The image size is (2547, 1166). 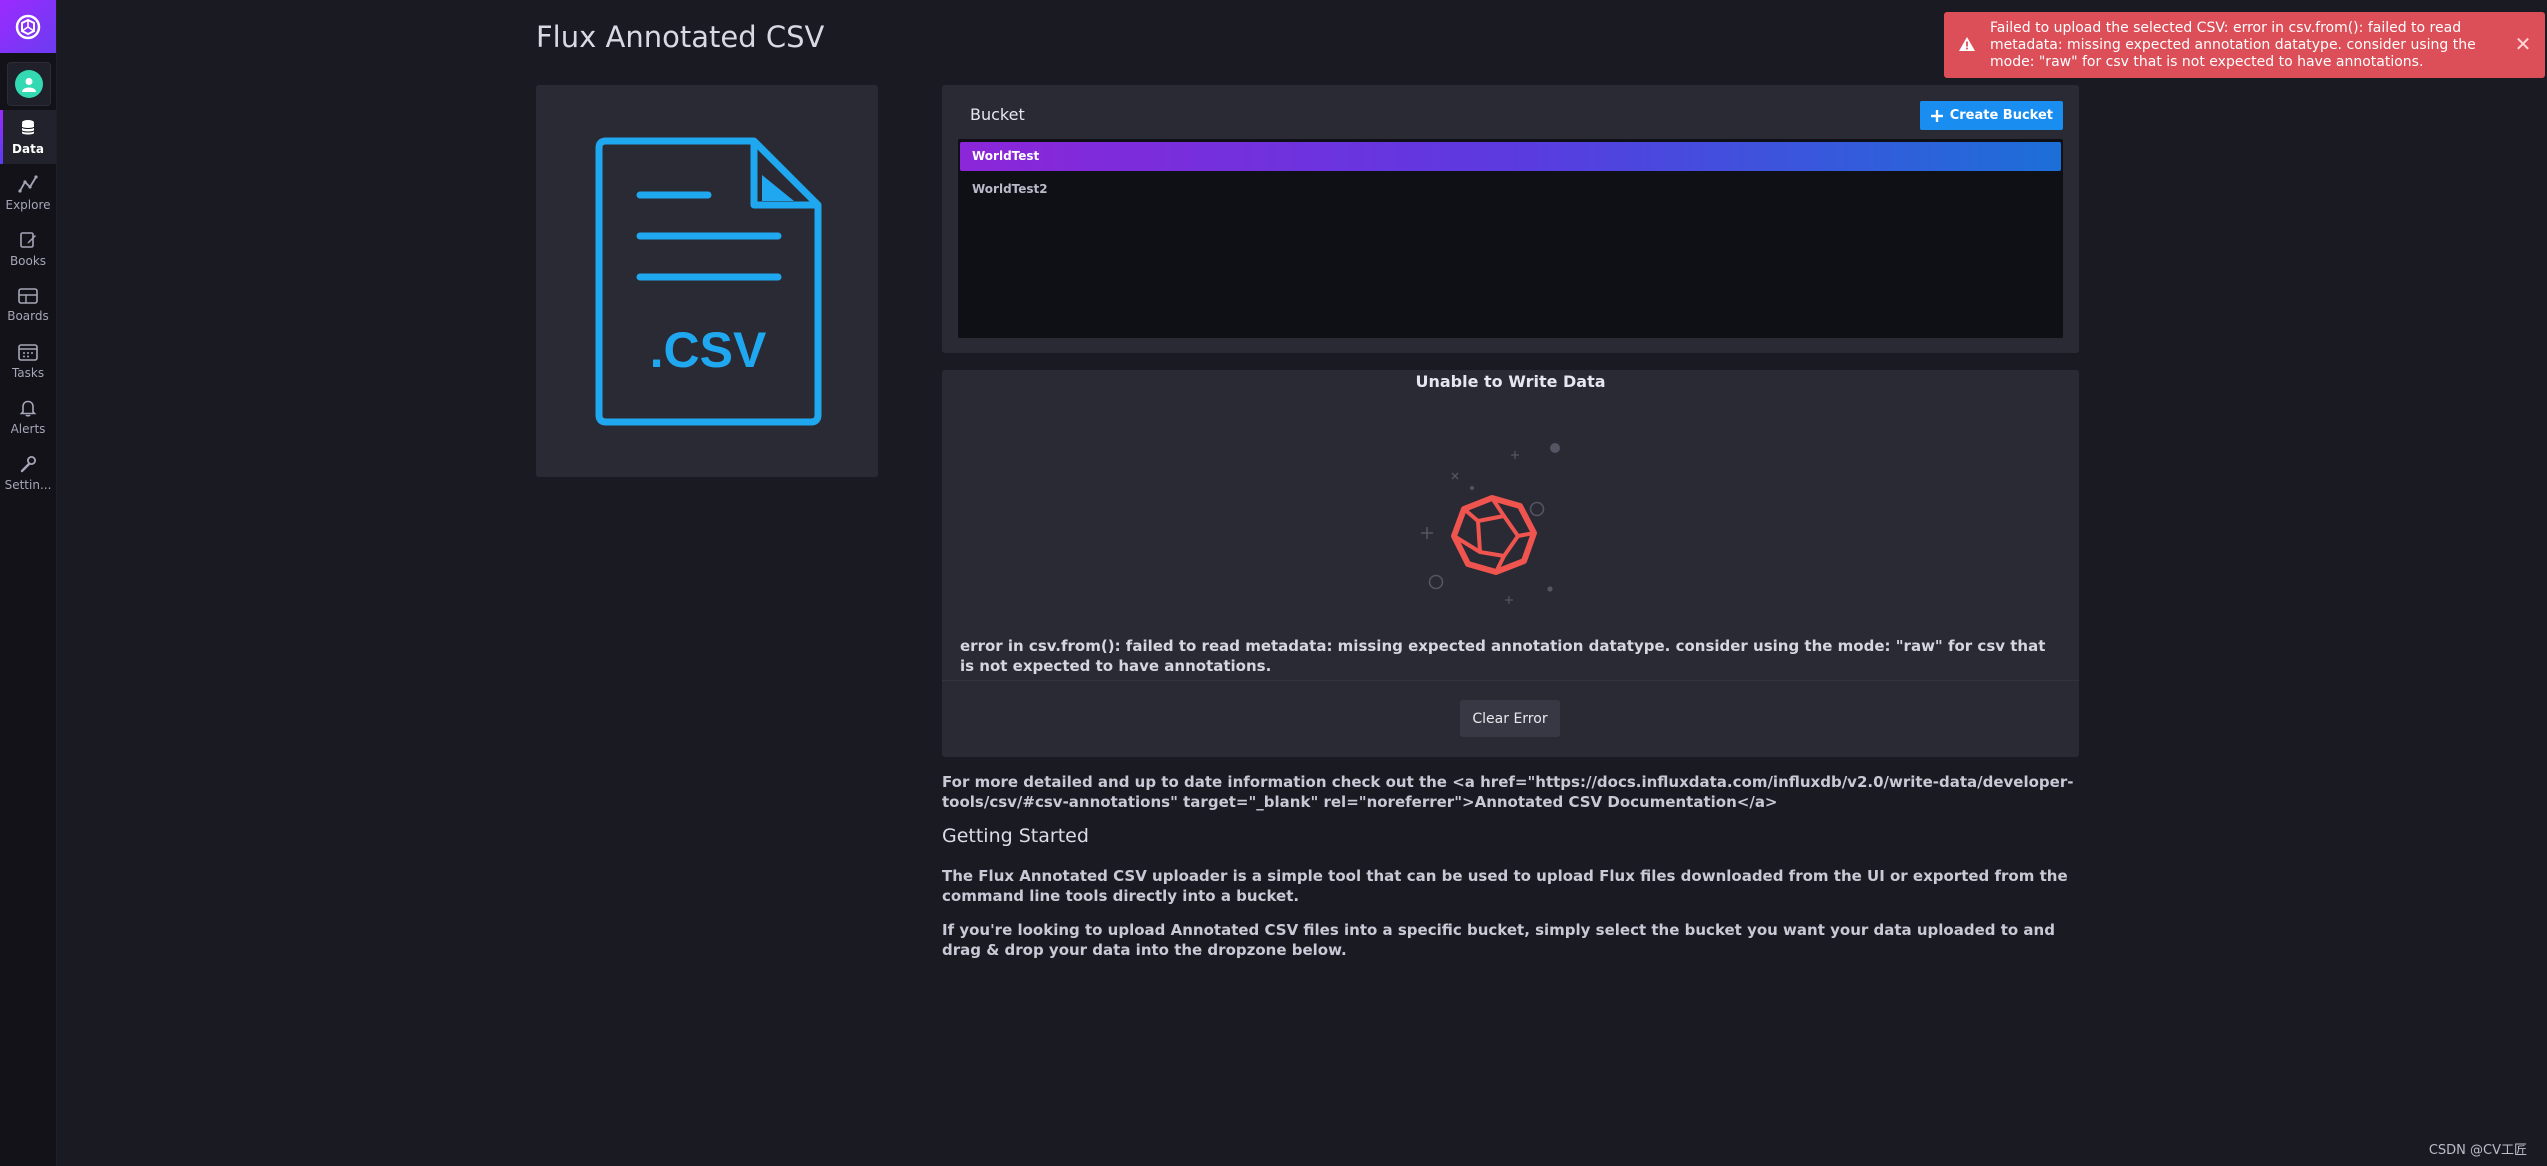 What do you see at coordinates (1510, 718) in the screenshot?
I see `clear-error-button: Clear Error` at bounding box center [1510, 718].